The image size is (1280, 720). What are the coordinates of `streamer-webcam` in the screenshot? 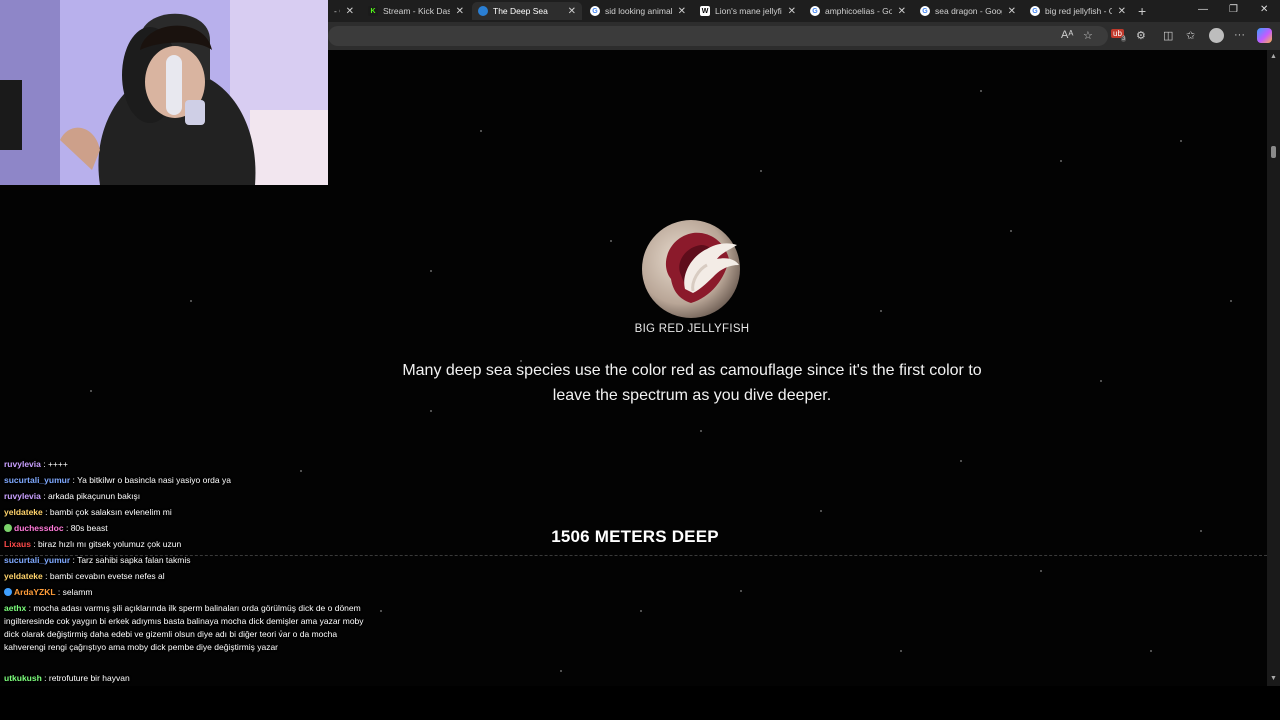 It's located at (164, 92).